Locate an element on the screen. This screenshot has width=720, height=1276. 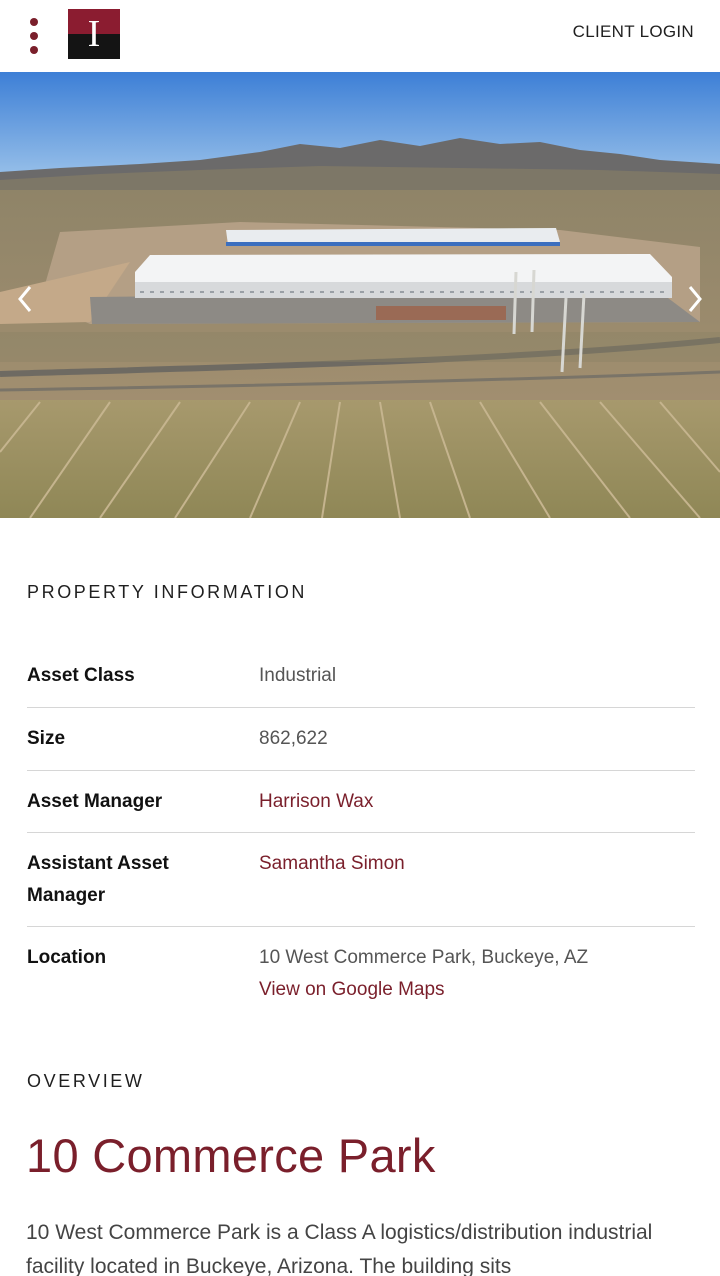
info-label: Asset Manager is located at coordinates (95, 801).